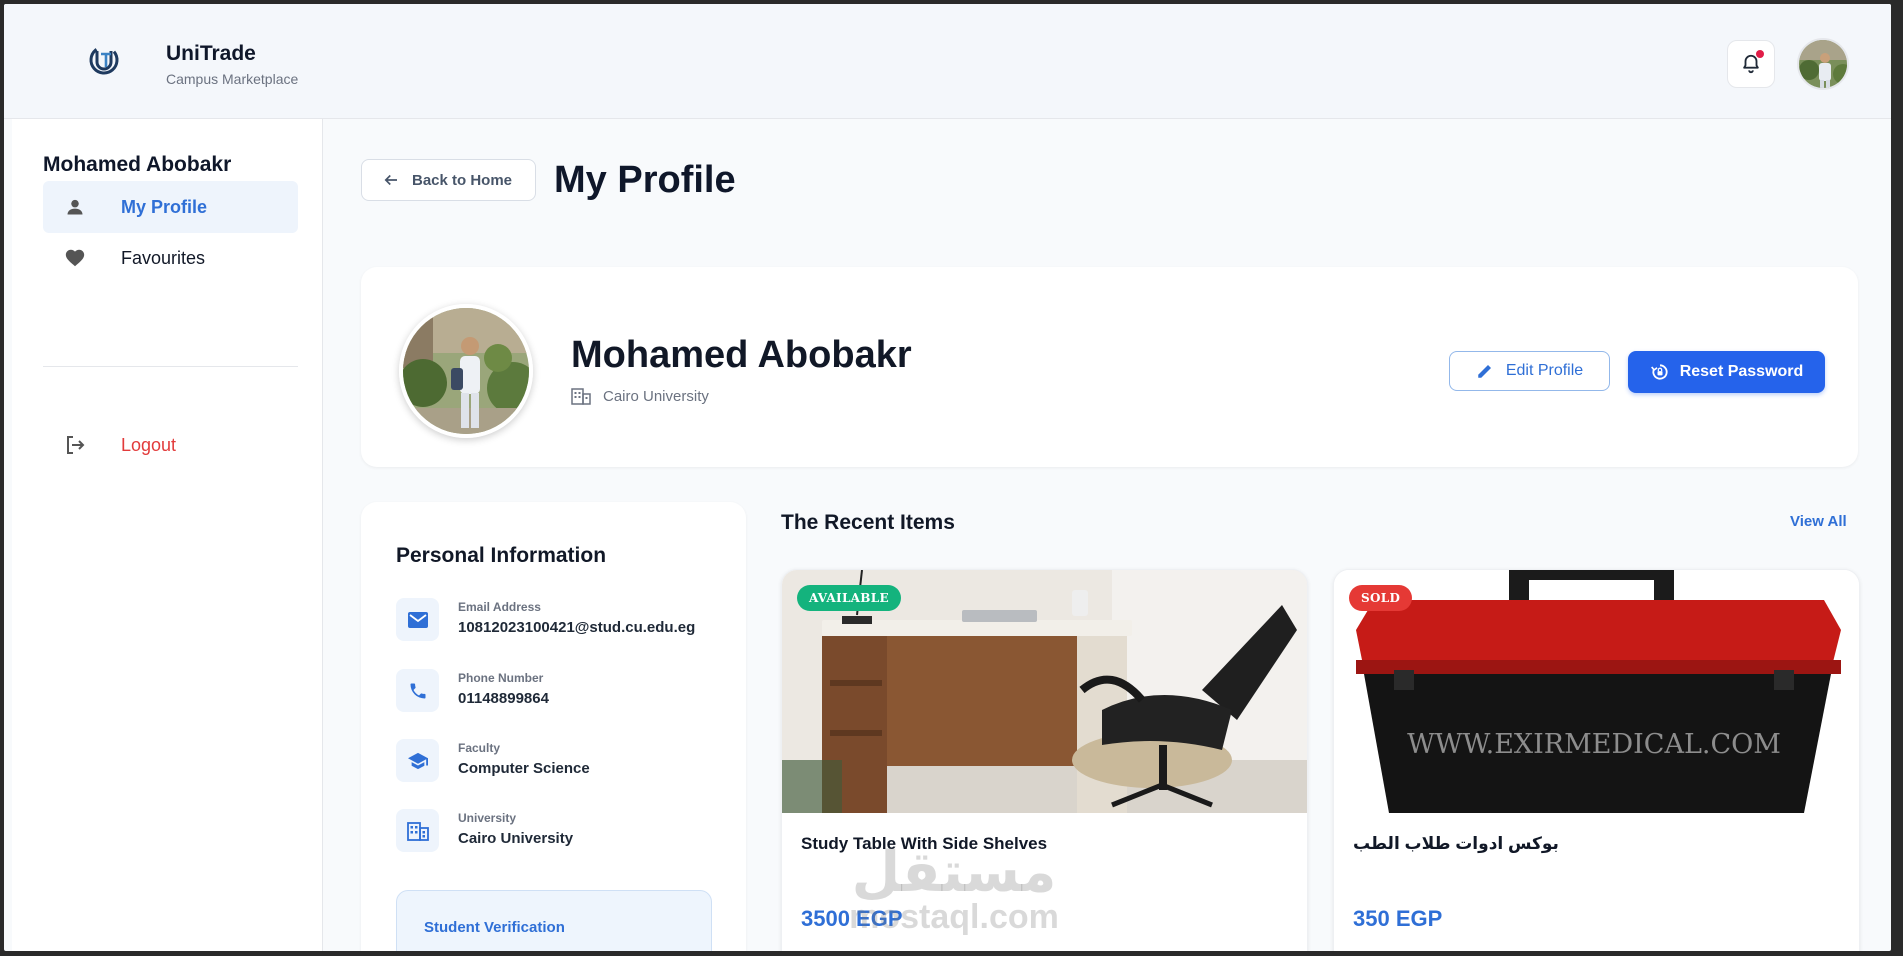 The height and width of the screenshot is (956, 1903). I want to click on sidebar-item-favourites: Favourites, so click(170, 258).